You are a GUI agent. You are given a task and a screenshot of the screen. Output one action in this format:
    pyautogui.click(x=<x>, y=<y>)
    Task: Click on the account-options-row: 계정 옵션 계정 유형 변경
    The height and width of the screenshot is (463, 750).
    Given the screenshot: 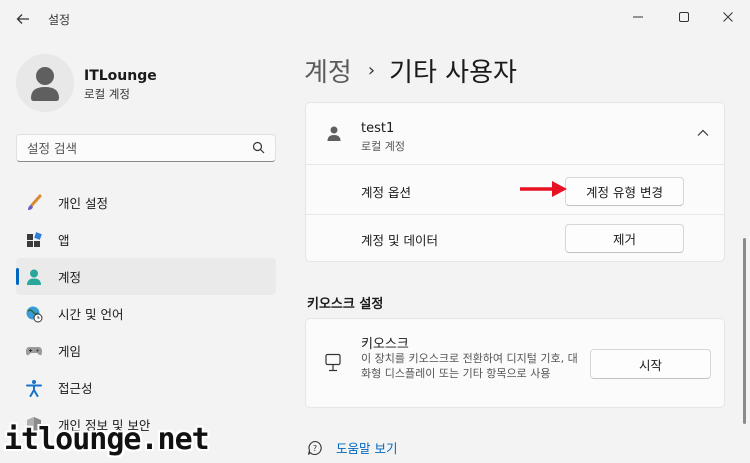 What is the action you would take?
    pyautogui.click(x=515, y=191)
    